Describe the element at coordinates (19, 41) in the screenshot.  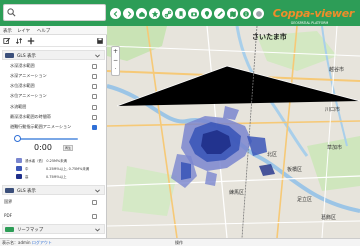
I see `sort-icon` at that location.